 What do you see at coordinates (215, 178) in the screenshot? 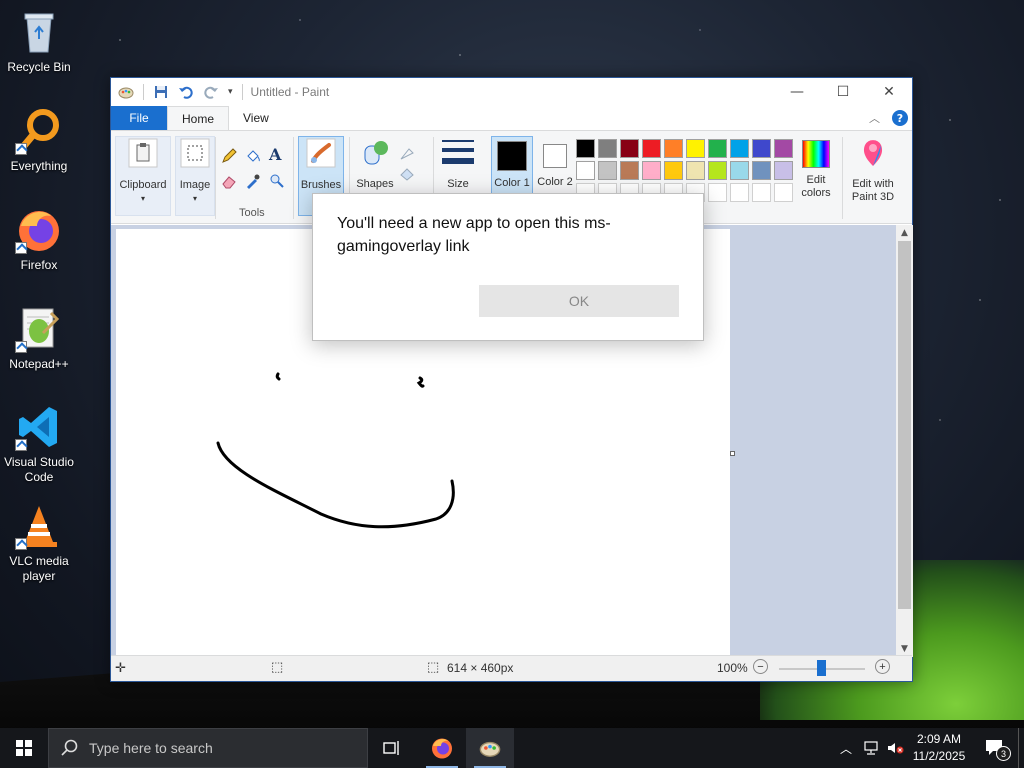
I see `group-separator` at bounding box center [215, 178].